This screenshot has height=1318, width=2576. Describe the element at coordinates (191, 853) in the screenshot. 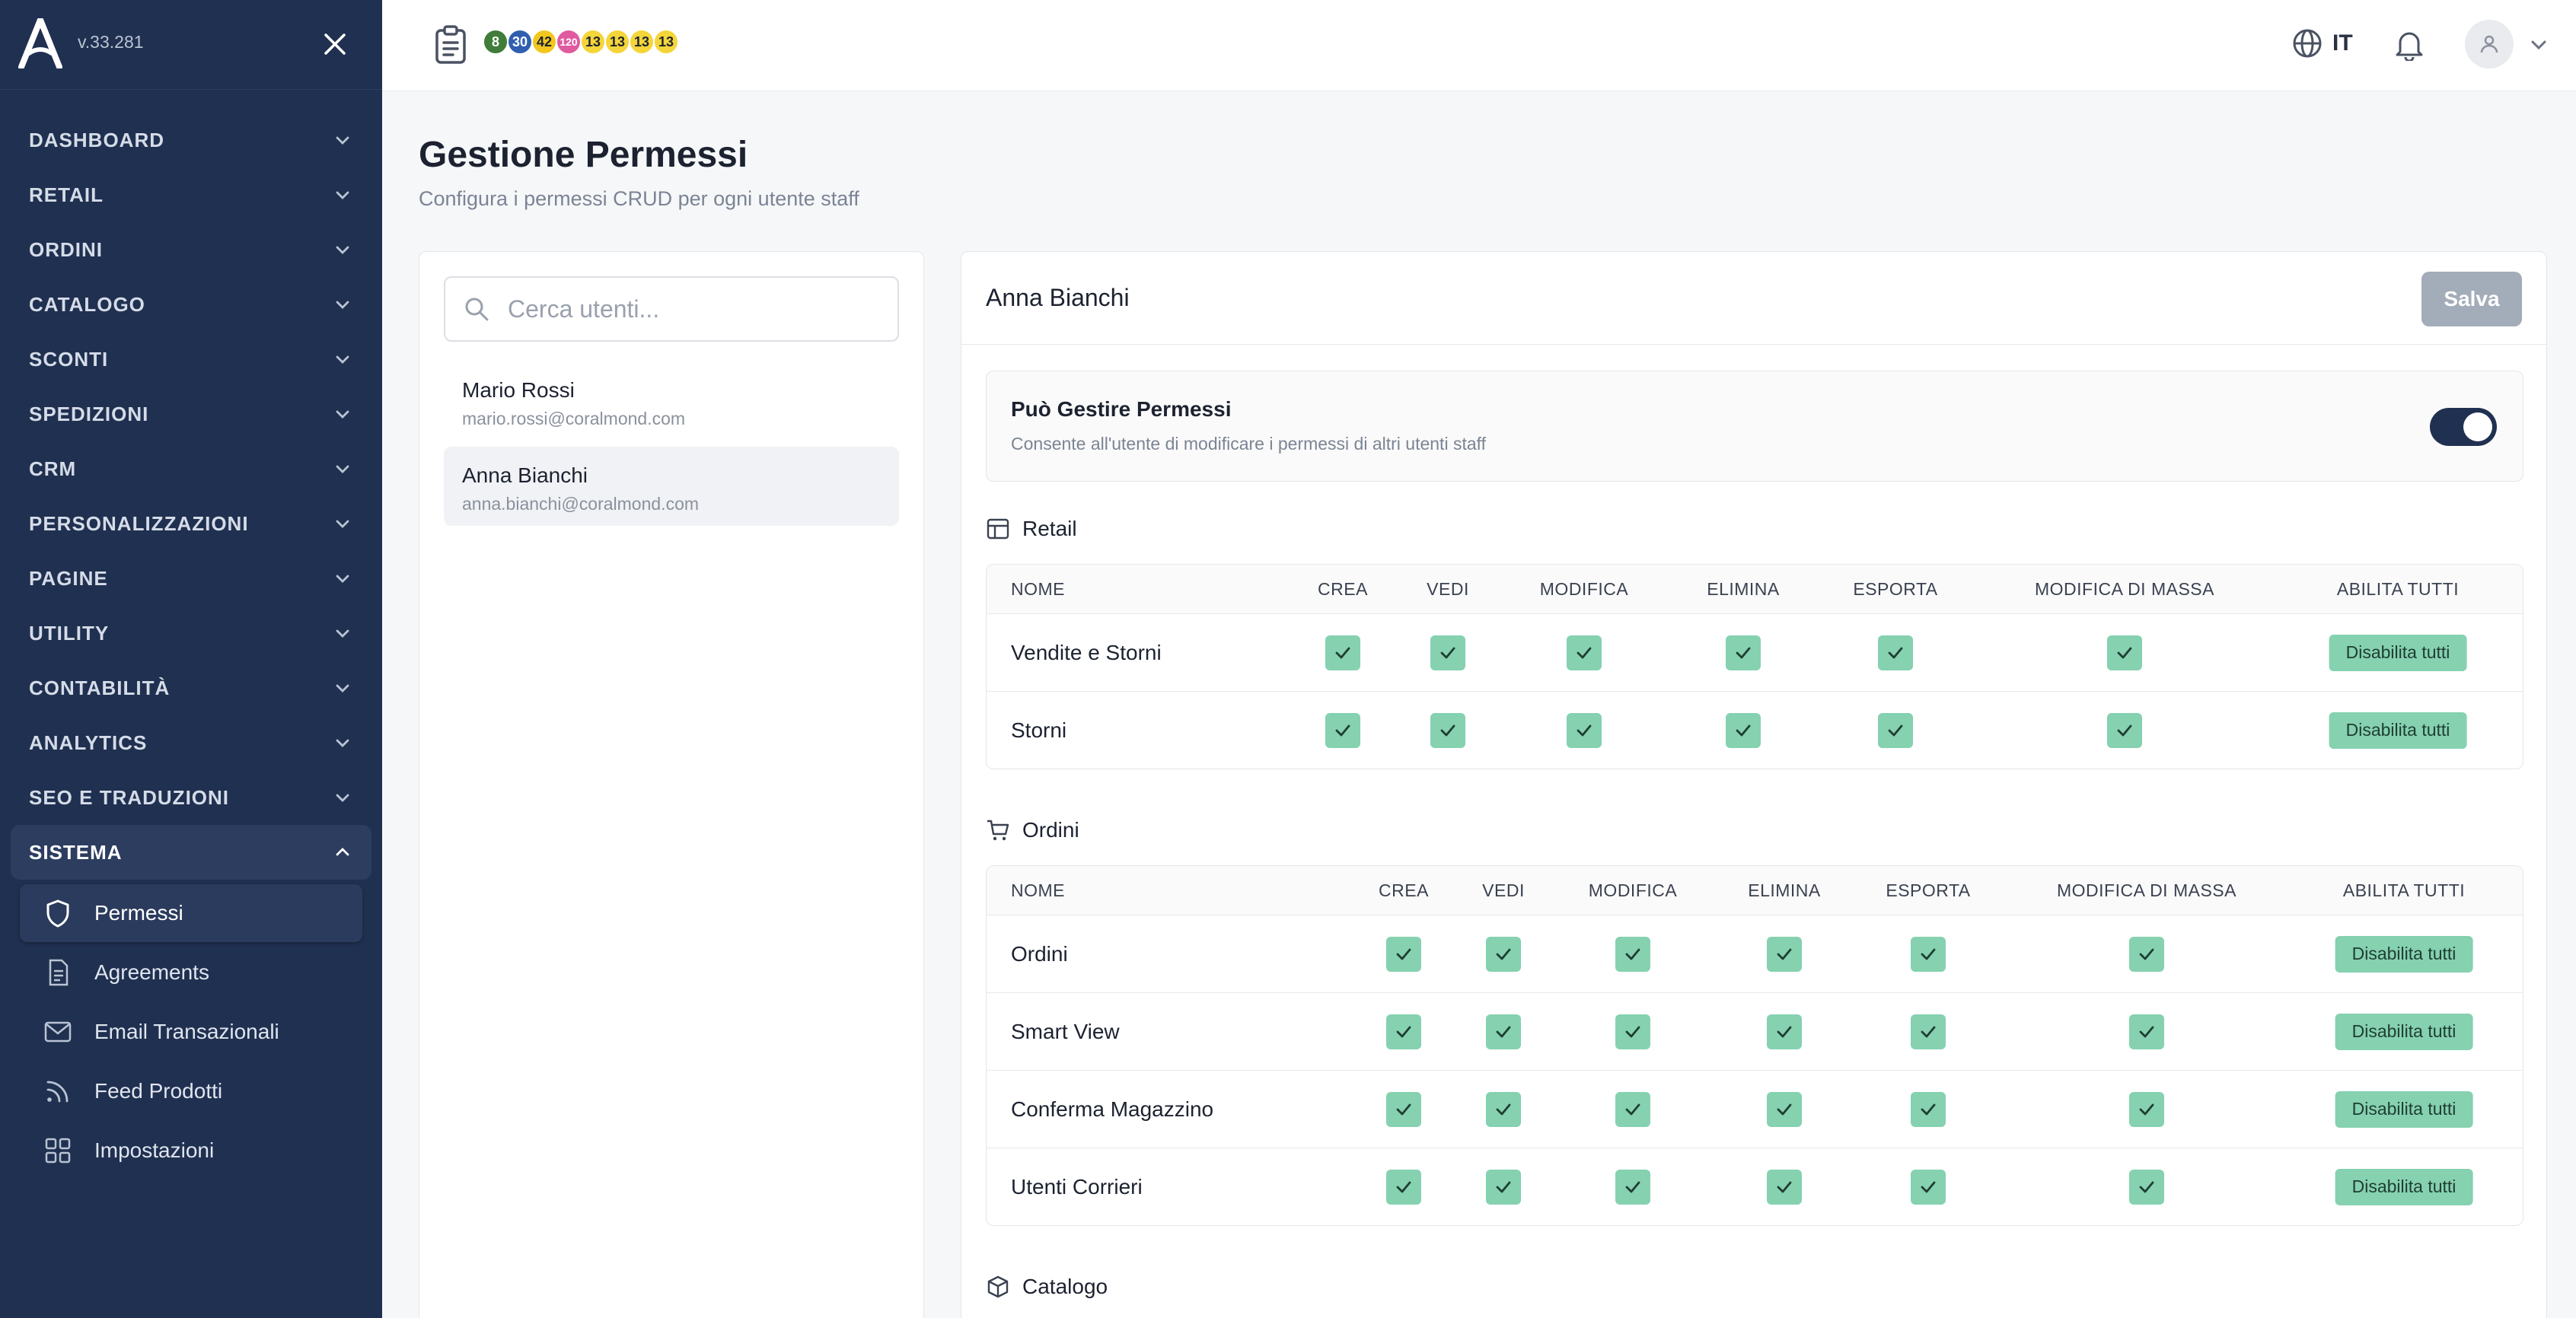

I see `sidebar-item-sistema: SISTEMA` at that location.